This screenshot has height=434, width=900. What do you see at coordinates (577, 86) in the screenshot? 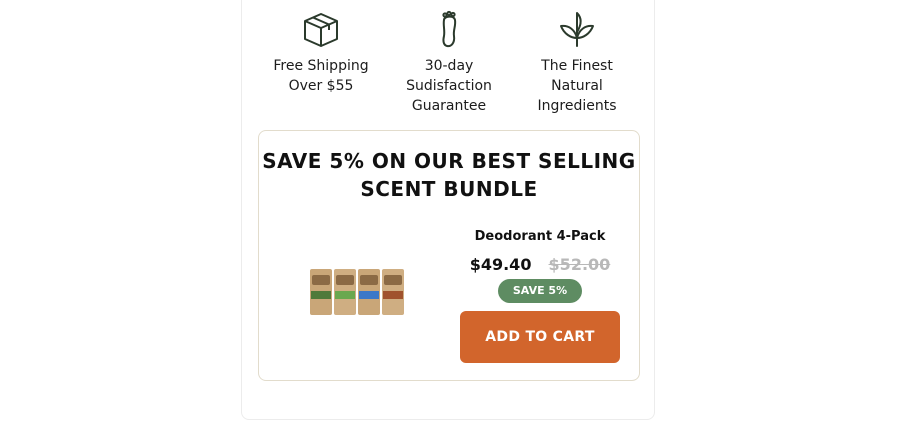
I see `feature-label: The Finest Natural Ingredients` at bounding box center [577, 86].